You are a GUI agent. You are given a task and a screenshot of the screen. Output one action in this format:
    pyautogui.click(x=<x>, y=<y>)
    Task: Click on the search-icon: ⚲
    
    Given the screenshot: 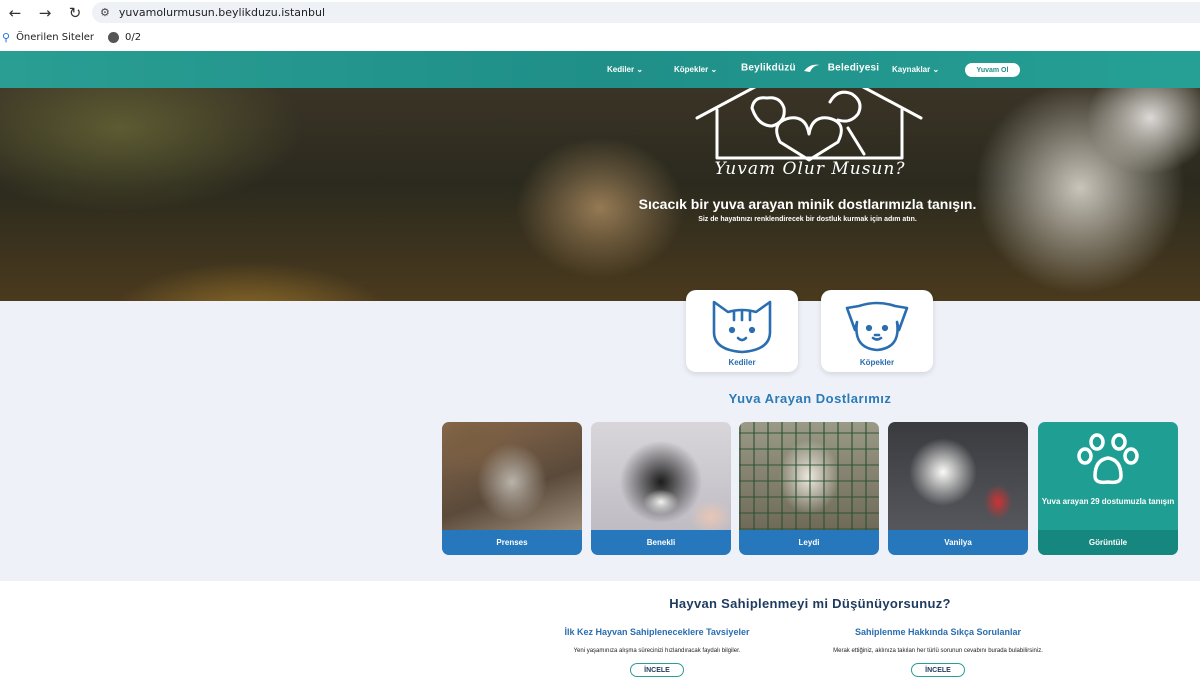 What is the action you would take?
    pyautogui.click(x=6, y=37)
    